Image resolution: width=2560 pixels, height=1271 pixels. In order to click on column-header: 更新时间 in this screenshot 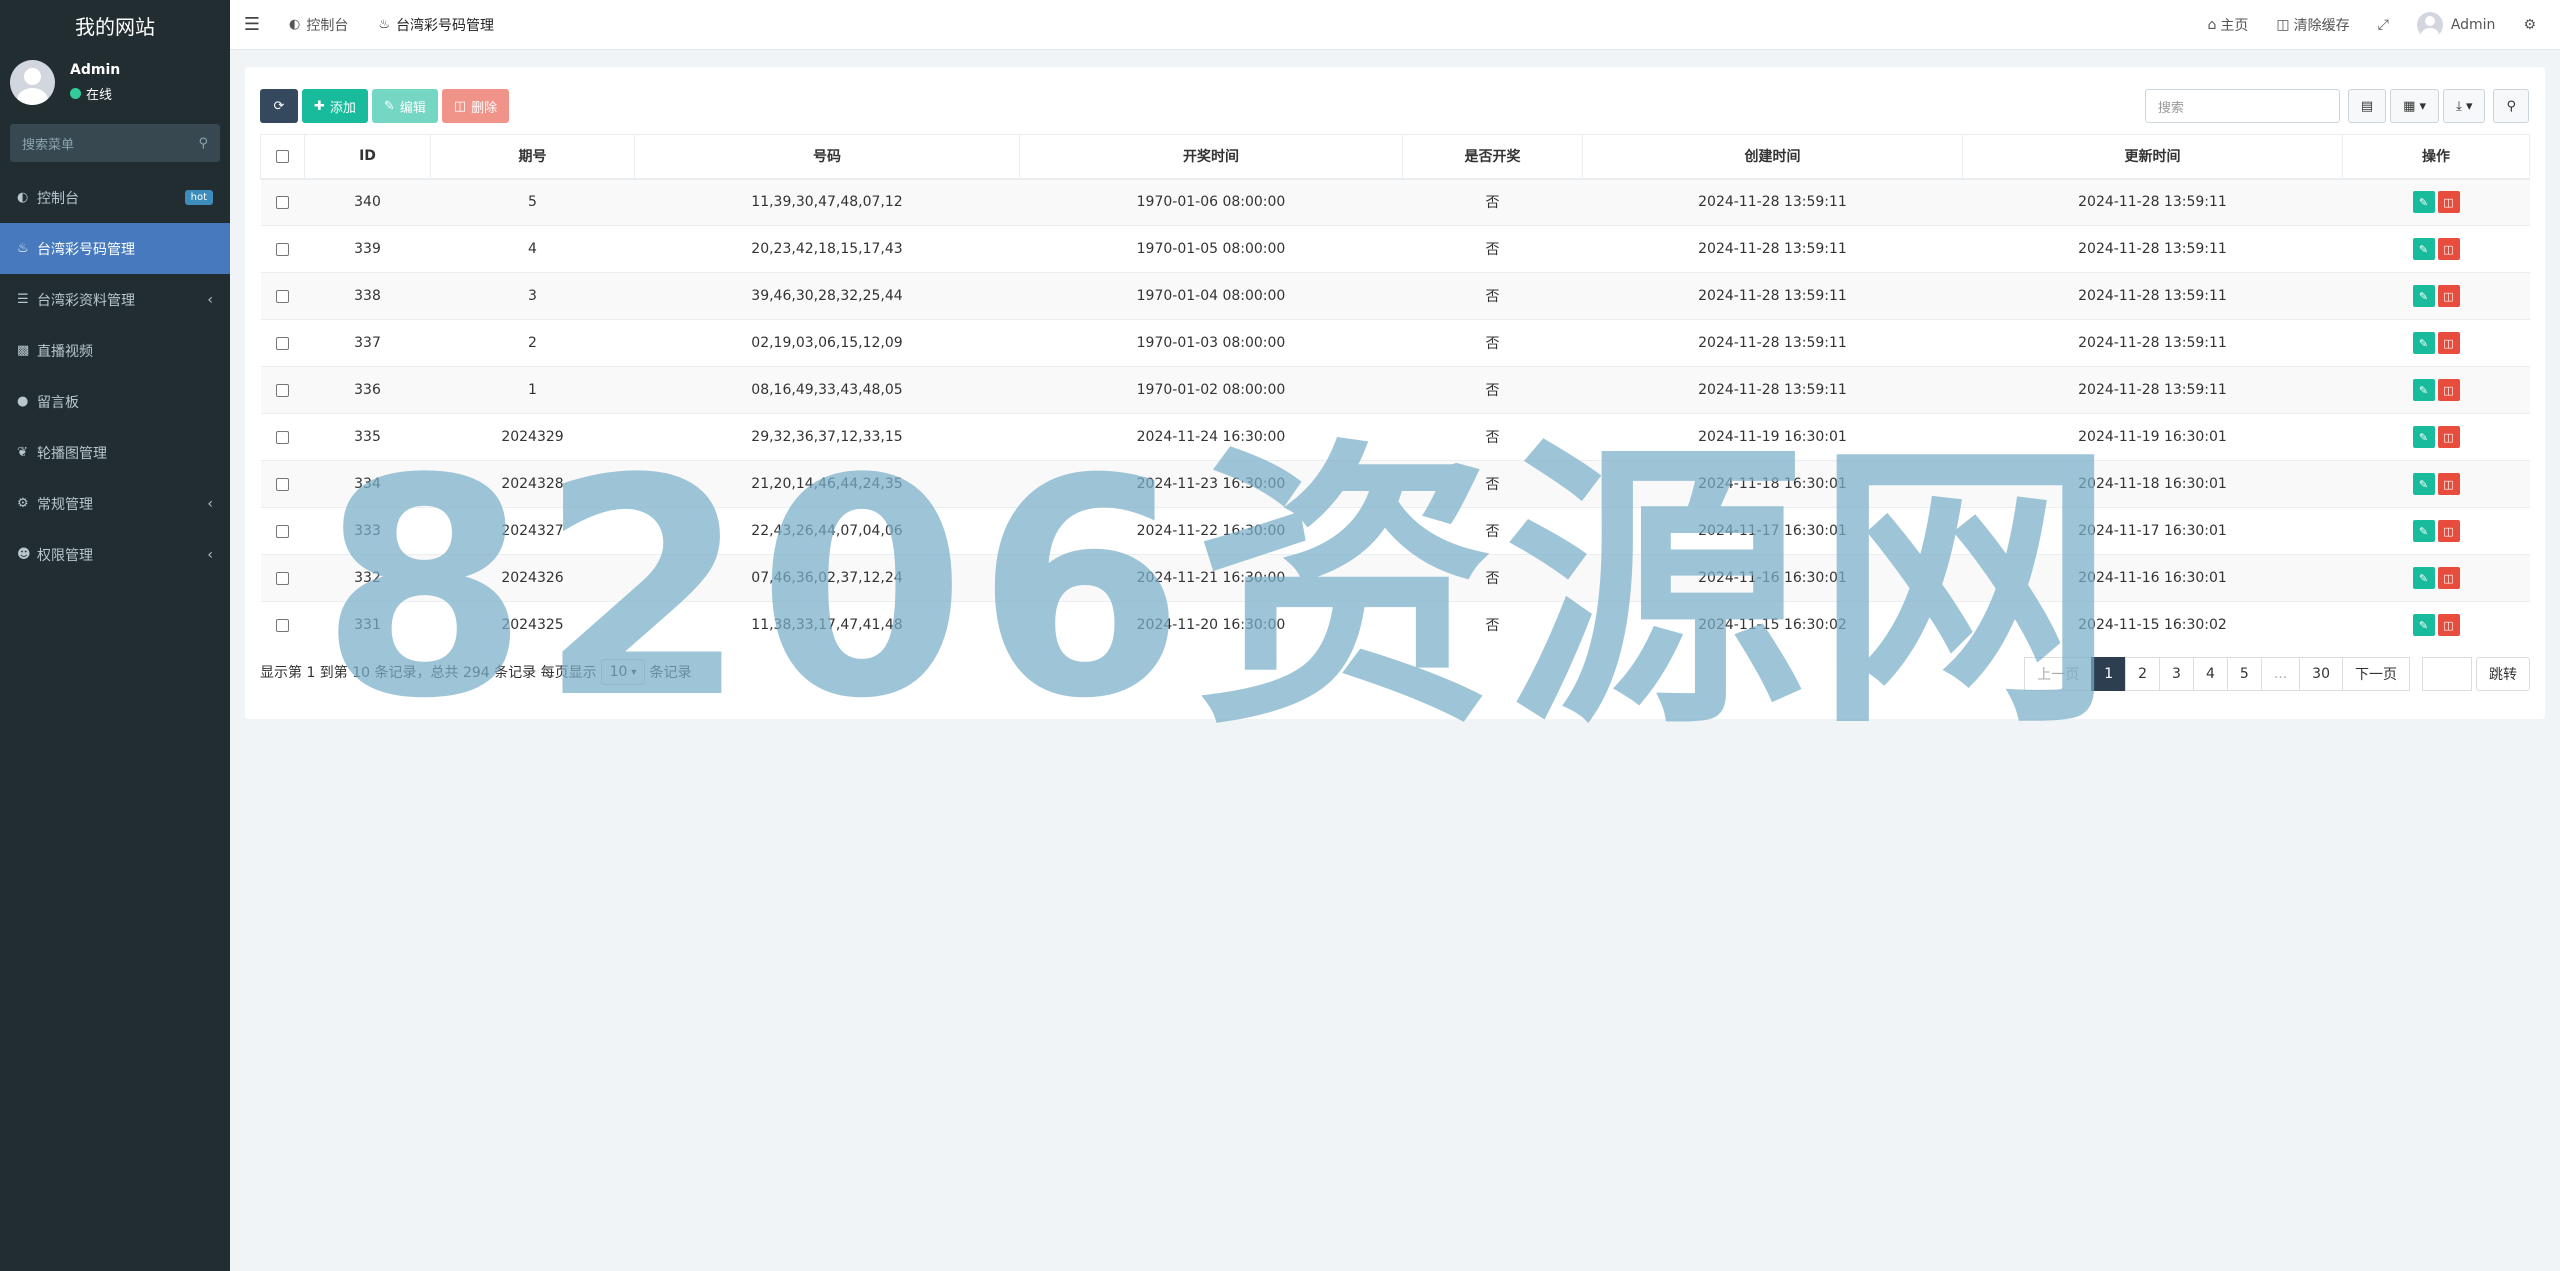, I will do `click(2152, 157)`.